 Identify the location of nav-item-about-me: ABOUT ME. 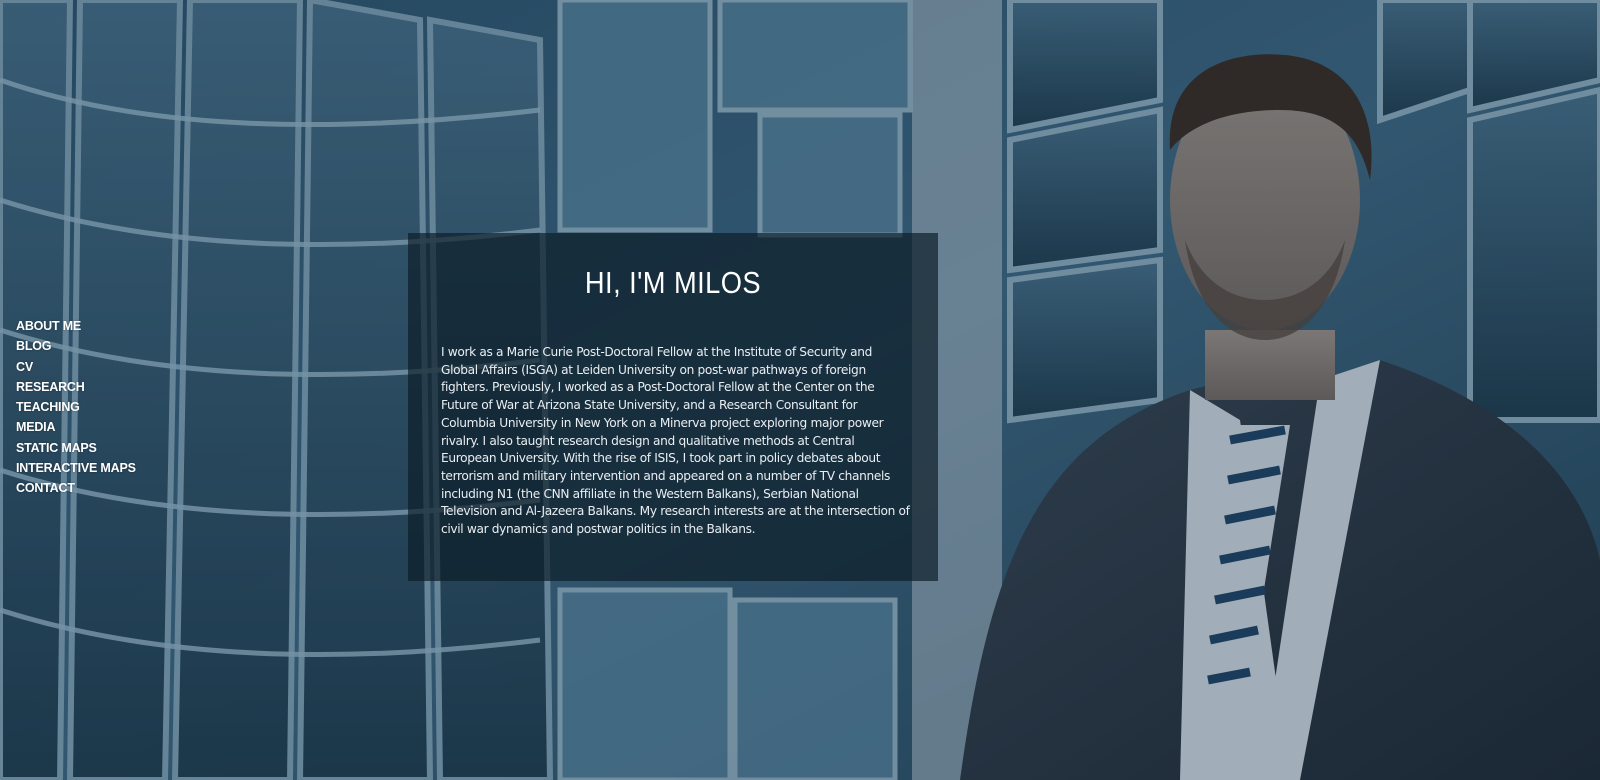
(76, 325).